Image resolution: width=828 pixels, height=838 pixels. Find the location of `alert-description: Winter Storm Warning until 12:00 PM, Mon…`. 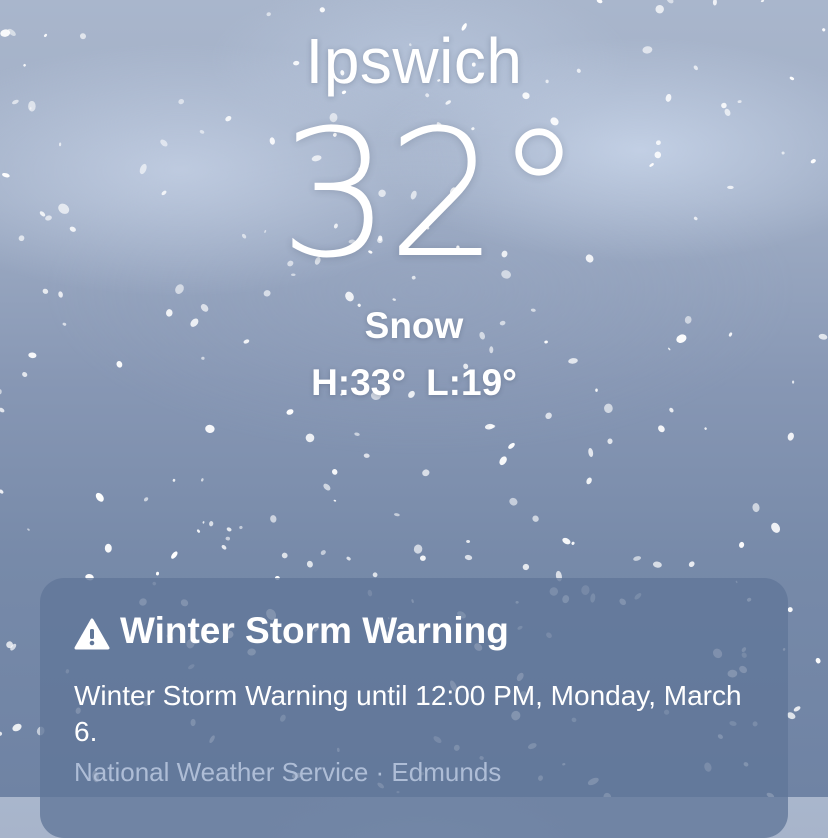

alert-description: Winter Storm Warning until 12:00 PM, Mon… is located at coordinates (408, 713).